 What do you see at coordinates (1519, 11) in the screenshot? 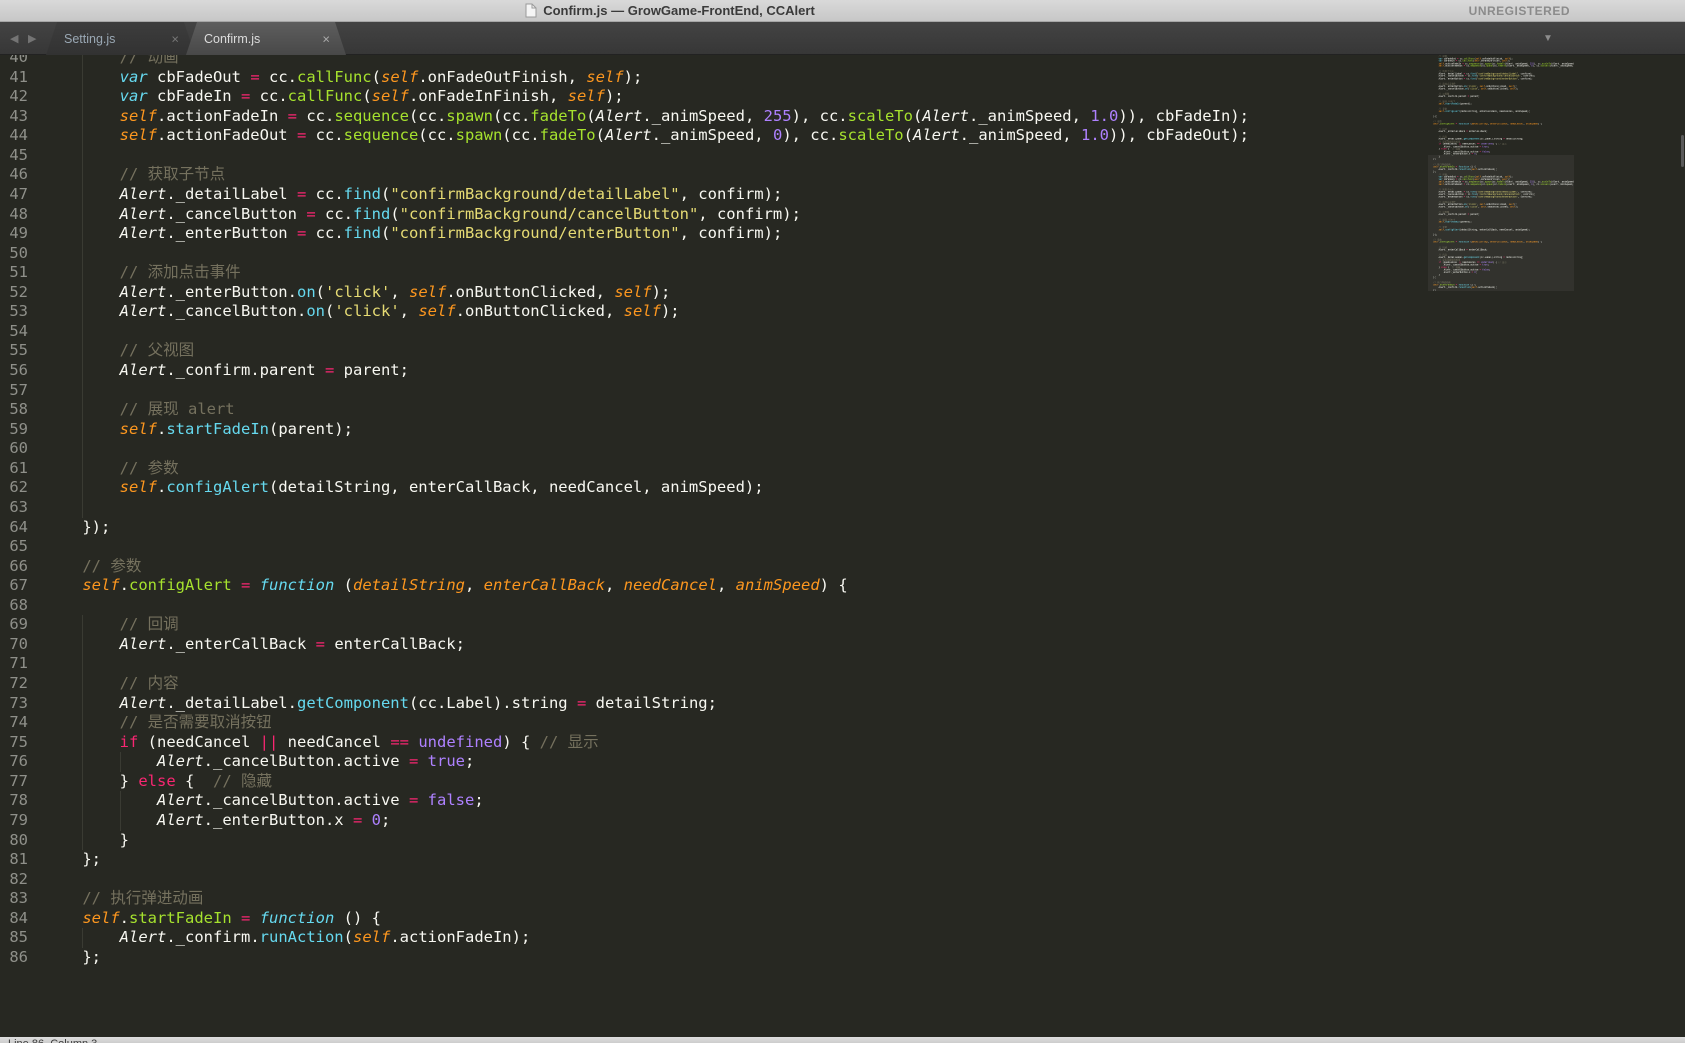
I see `license-status: UNREGISTERED` at bounding box center [1519, 11].